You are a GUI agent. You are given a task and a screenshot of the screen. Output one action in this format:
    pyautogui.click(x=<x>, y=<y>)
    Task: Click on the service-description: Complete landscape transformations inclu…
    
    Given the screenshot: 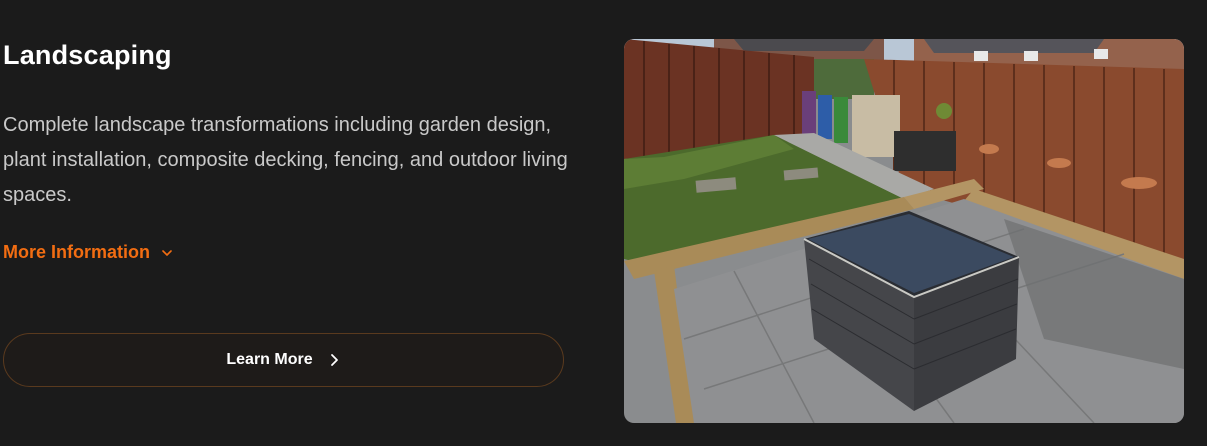 What is the action you would take?
    pyautogui.click(x=285, y=160)
    